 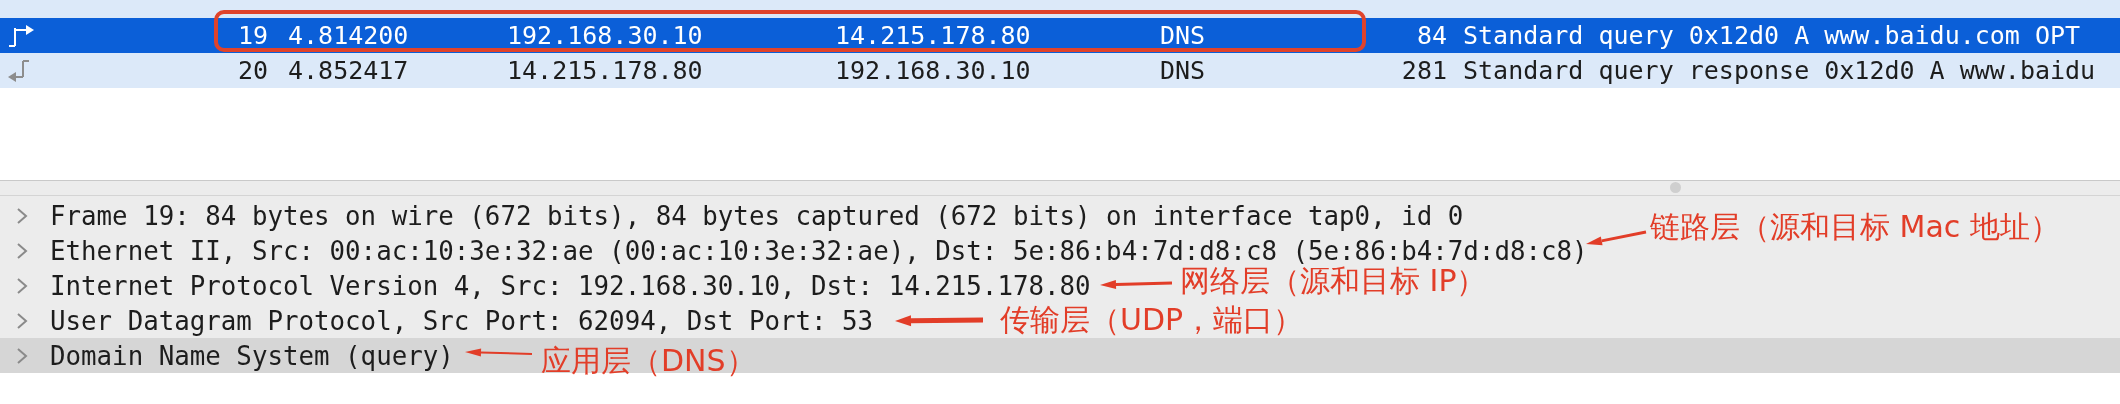 What do you see at coordinates (1779, 70) in the screenshot?
I see `info-cell: Standard query response 0x12d0 A www.baidu` at bounding box center [1779, 70].